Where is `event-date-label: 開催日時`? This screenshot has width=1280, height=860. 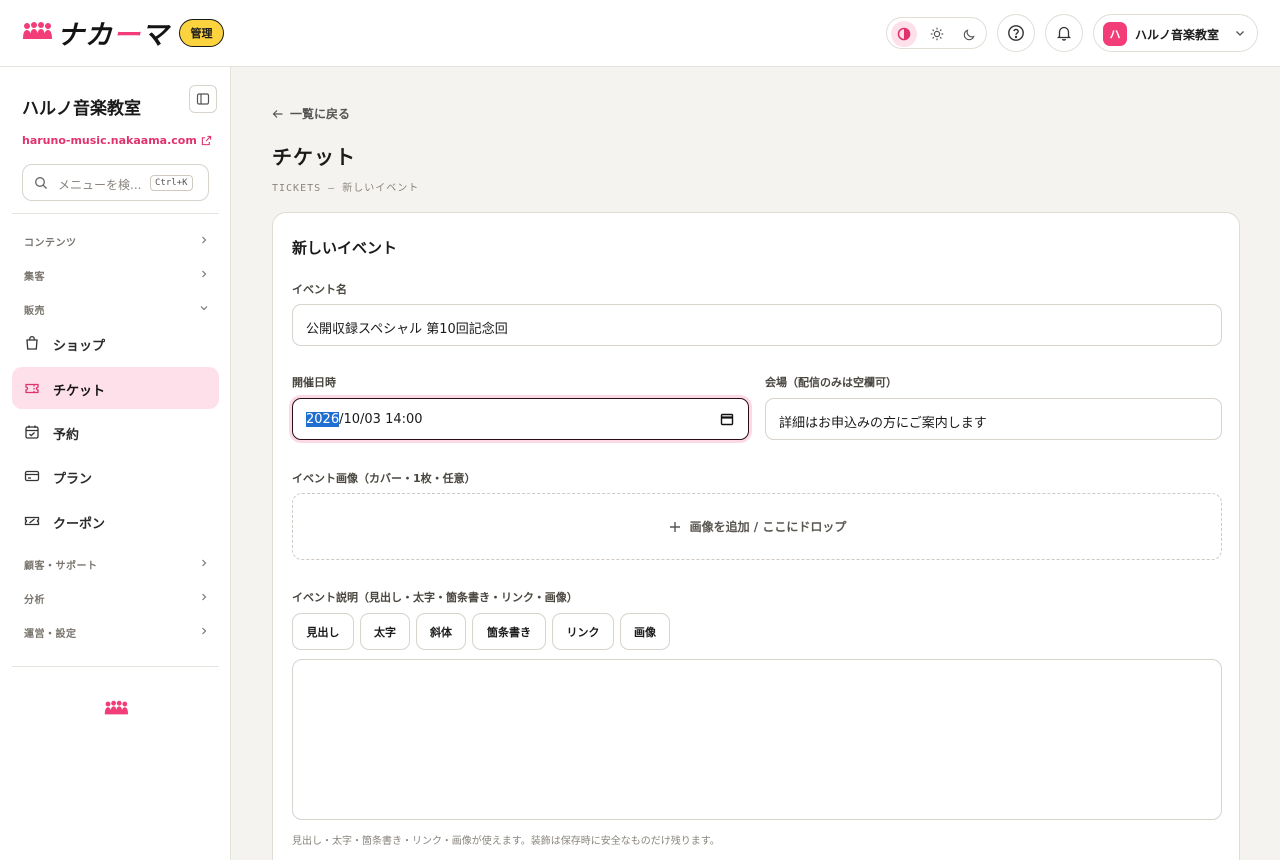
event-date-label: 開催日時 is located at coordinates (314, 382).